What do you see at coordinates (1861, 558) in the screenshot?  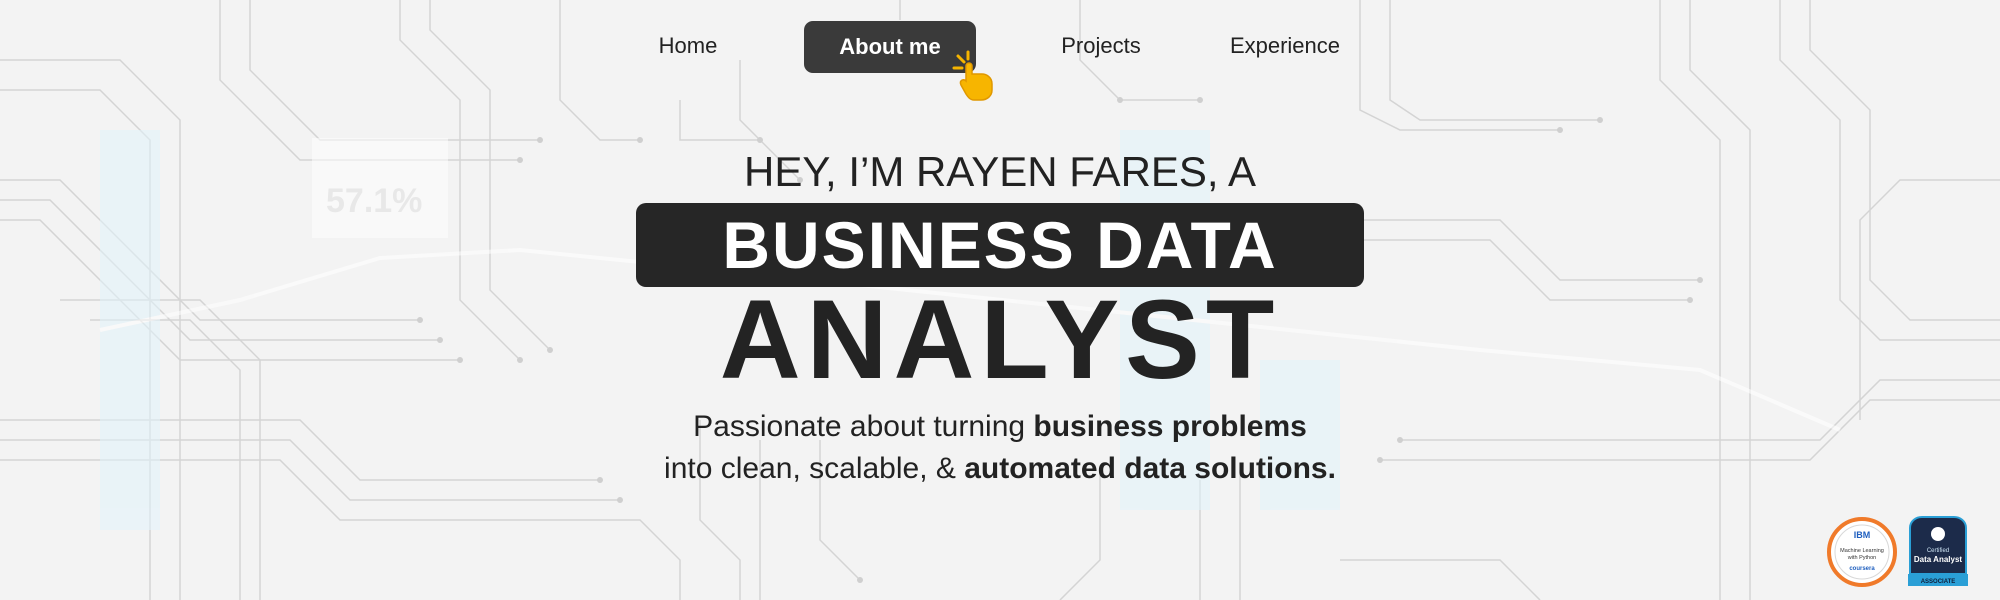 I see `ibm-badge-line2: with Python` at bounding box center [1861, 558].